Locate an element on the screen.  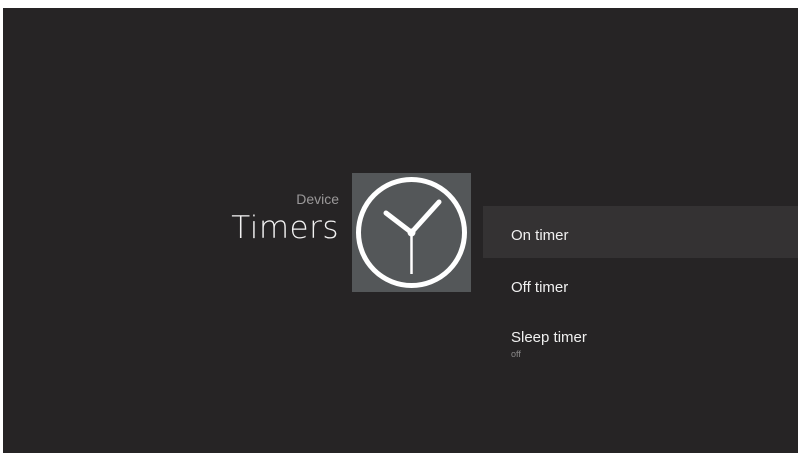
off-timer-item: Off timer is located at coordinates (640, 284).